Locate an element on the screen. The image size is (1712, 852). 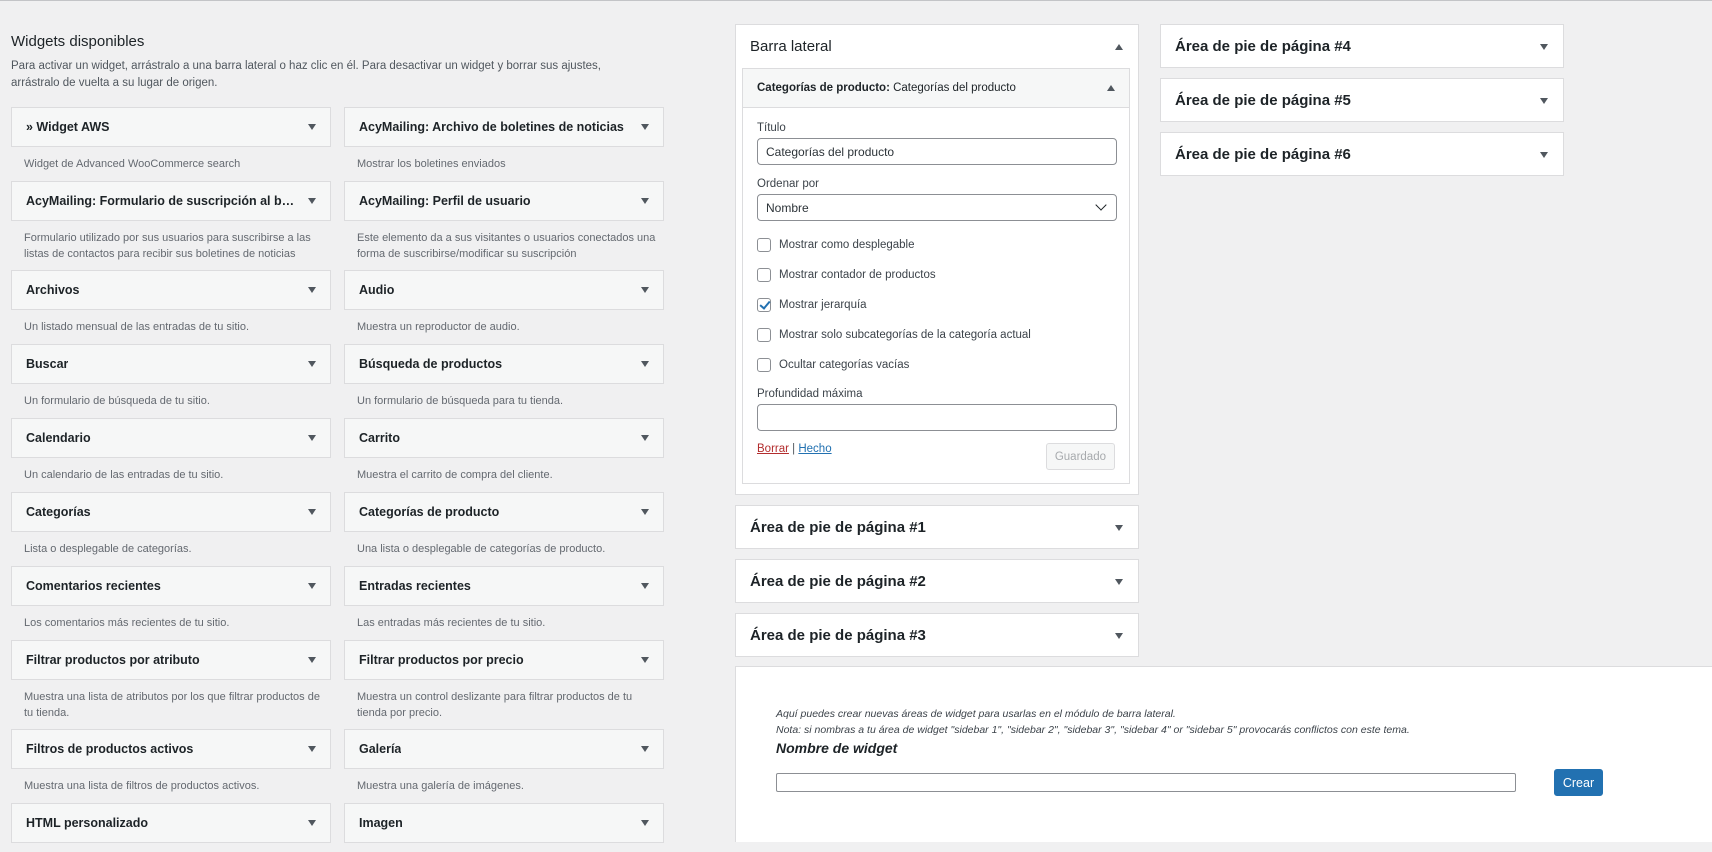
title-field-label: Título is located at coordinates (771, 128).